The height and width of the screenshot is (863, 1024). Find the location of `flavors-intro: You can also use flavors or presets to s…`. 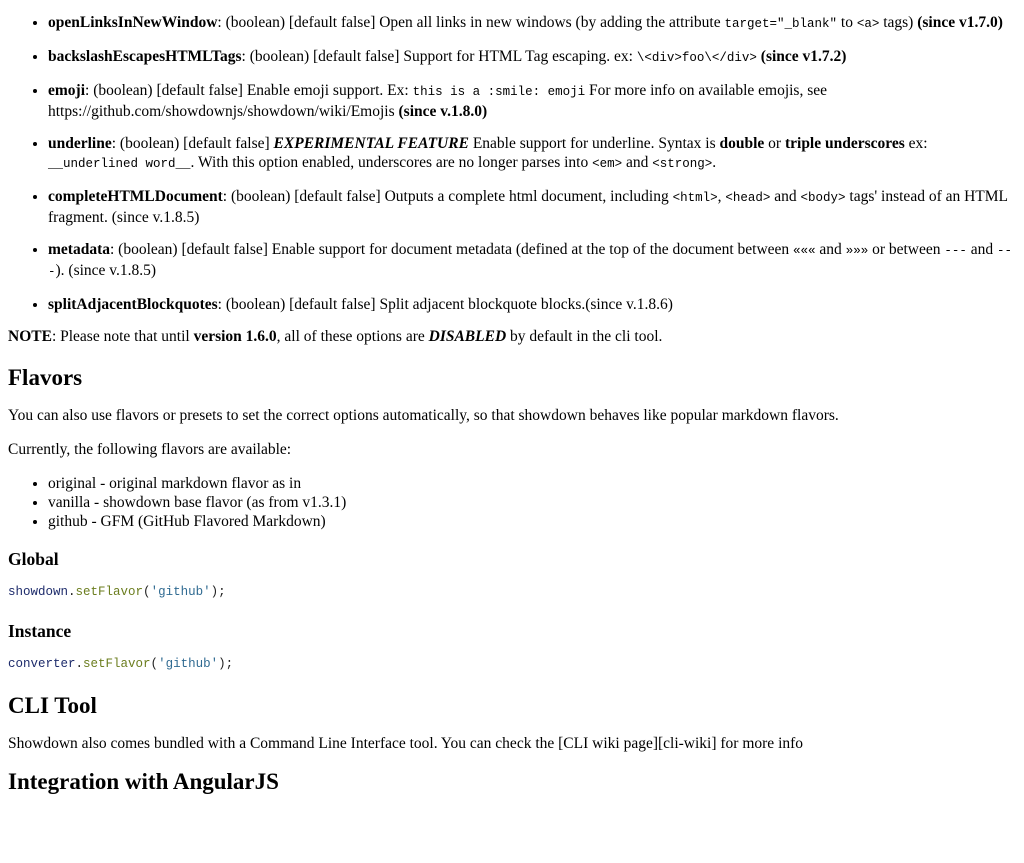

flavors-intro: You can also use flavors or presets to s… is located at coordinates (423, 415).